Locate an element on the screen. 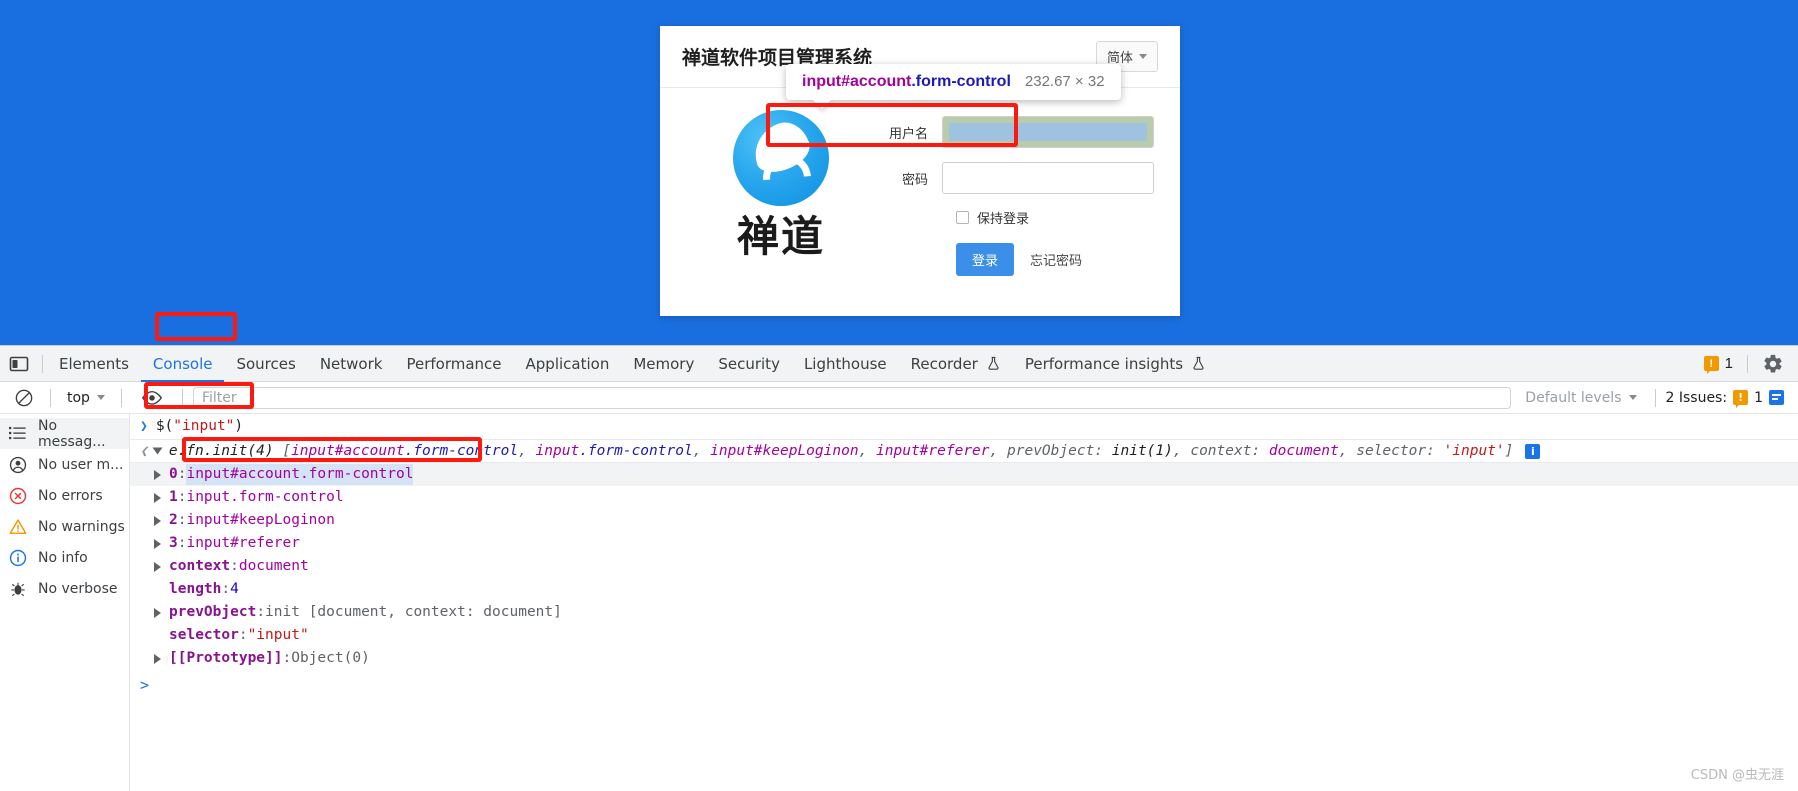 Image resolution: width=1798 pixels, height=791 pixels. console-sidebar-item-label: No warnings is located at coordinates (81, 526).